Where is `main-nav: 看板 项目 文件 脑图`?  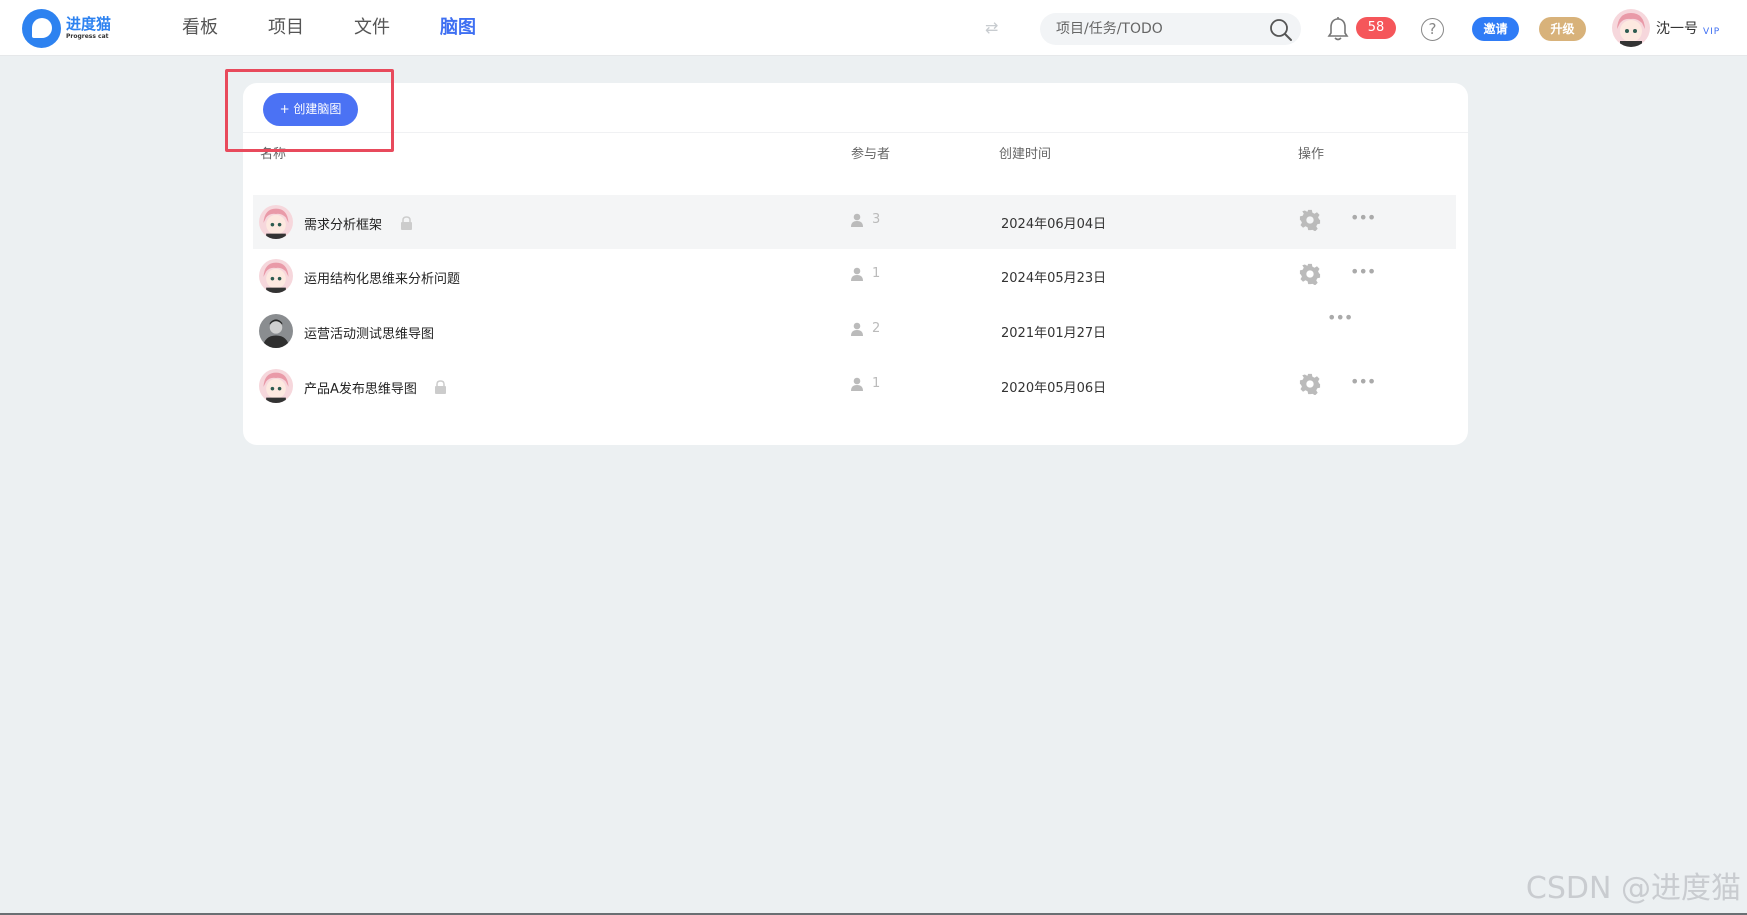
main-nav: 看板 项目 文件 脑图 is located at coordinates (354, 28).